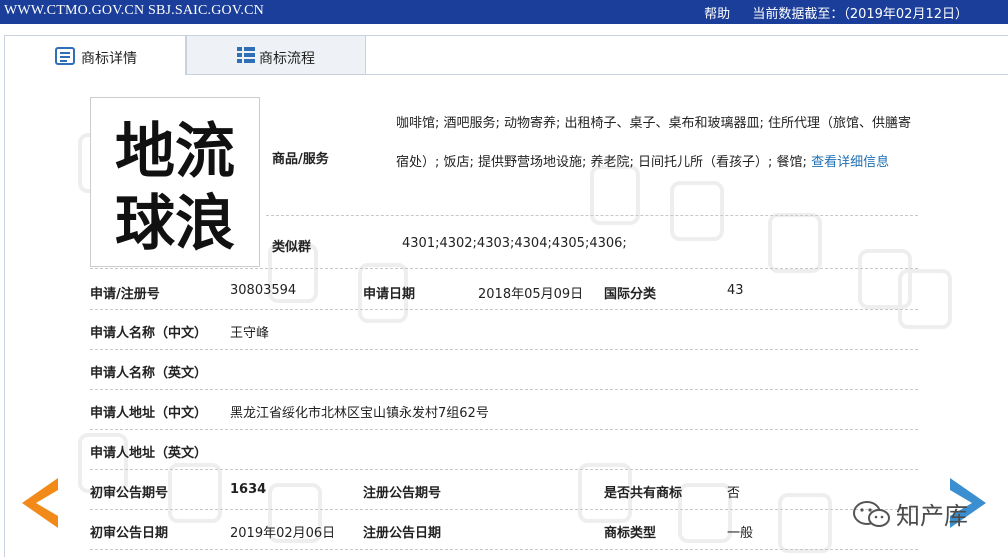 Image resolution: width=1008 pixels, height=557 pixels. I want to click on list-icon, so click(246, 55).